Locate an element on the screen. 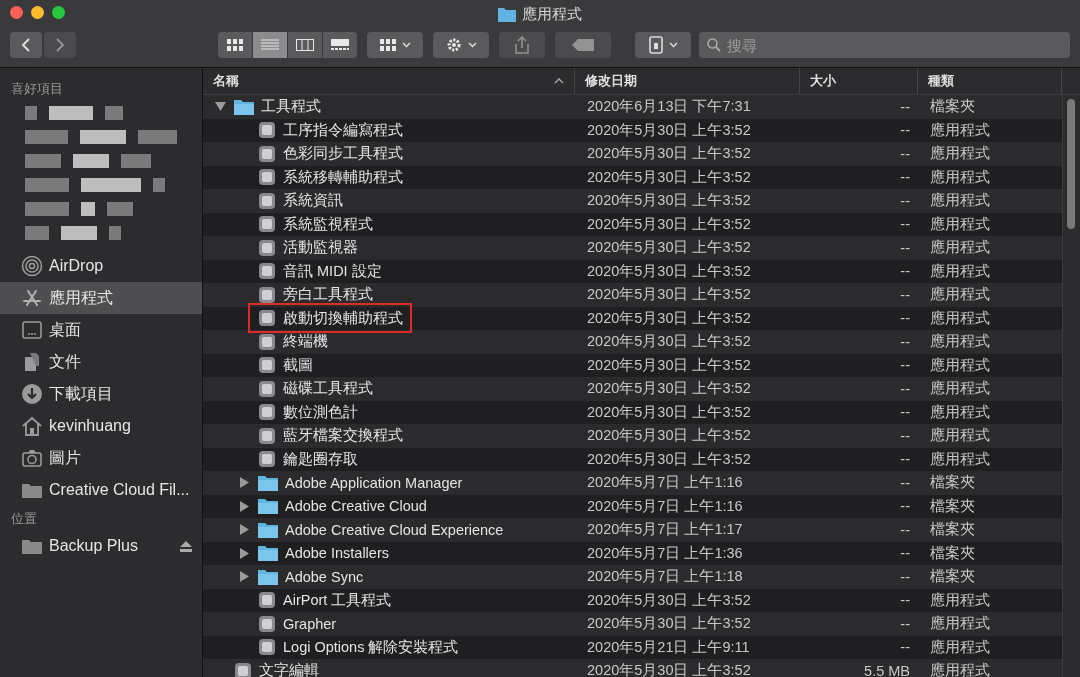 The width and height of the screenshot is (1080, 677). camera-icon is located at coordinates (32, 458).